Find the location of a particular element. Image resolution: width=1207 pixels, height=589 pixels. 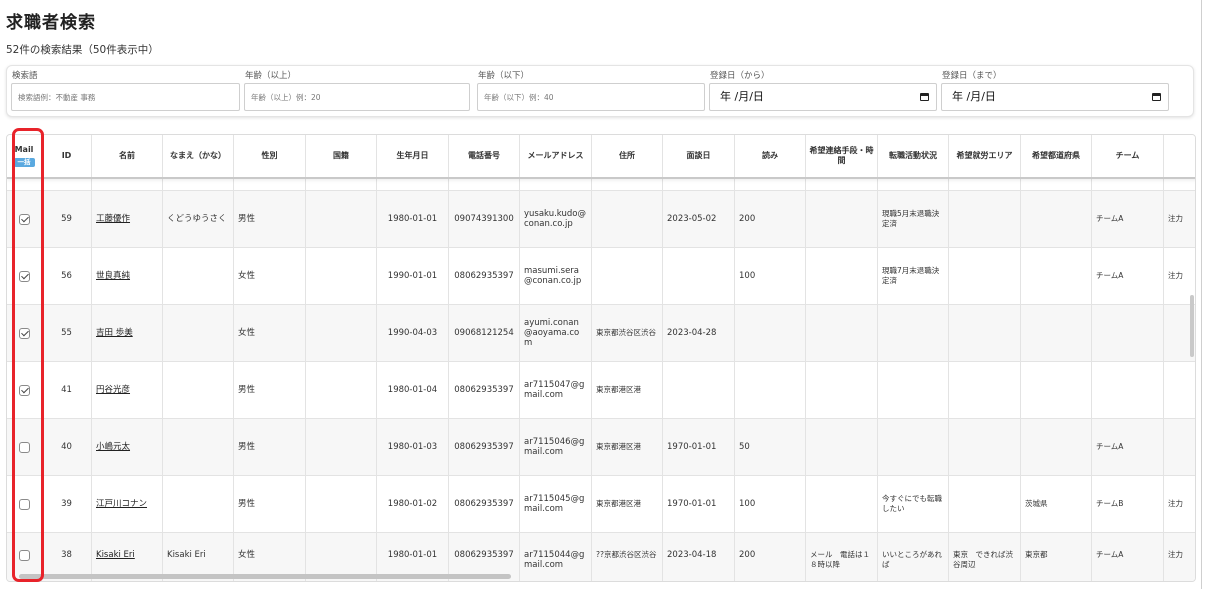

cell-contact-preference: メール 電話は１８時以降 is located at coordinates (842, 557).